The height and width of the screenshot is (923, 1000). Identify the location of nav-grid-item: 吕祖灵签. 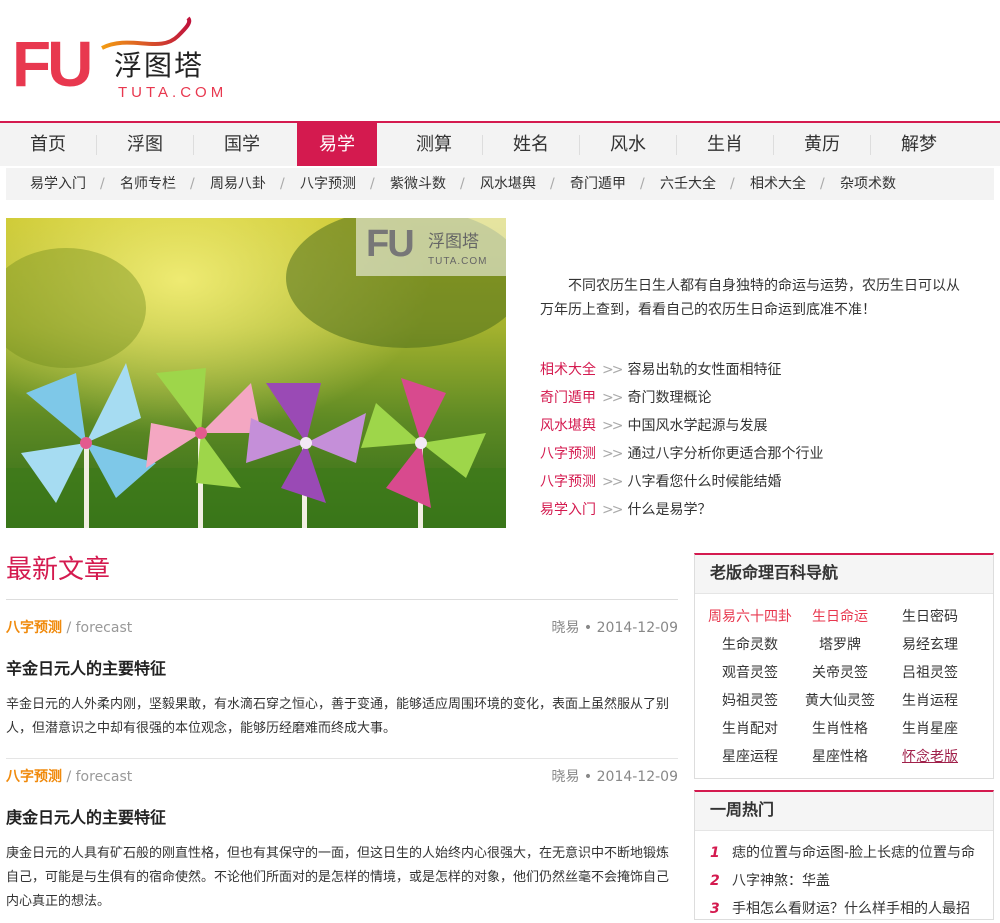
(930, 673).